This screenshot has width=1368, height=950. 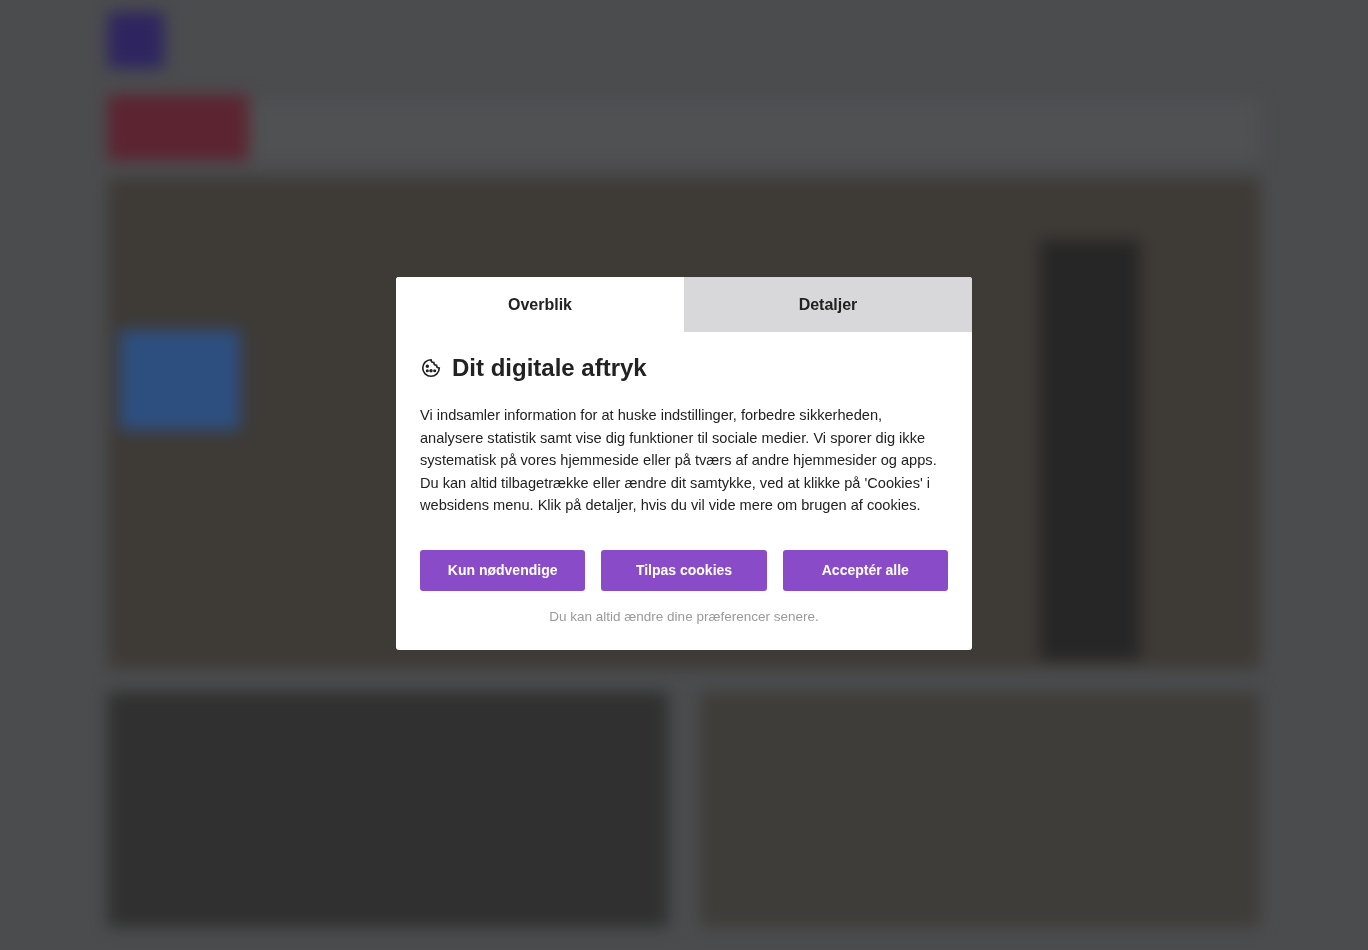 I want to click on consent-button: Kun nødvendige, so click(x=503, y=570).